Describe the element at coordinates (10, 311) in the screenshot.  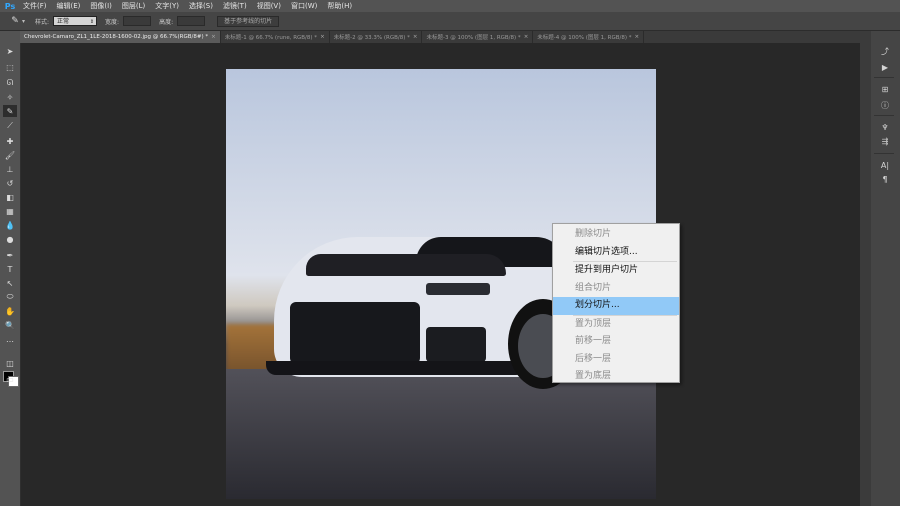
I see `hand-tool-icon: ✋` at that location.